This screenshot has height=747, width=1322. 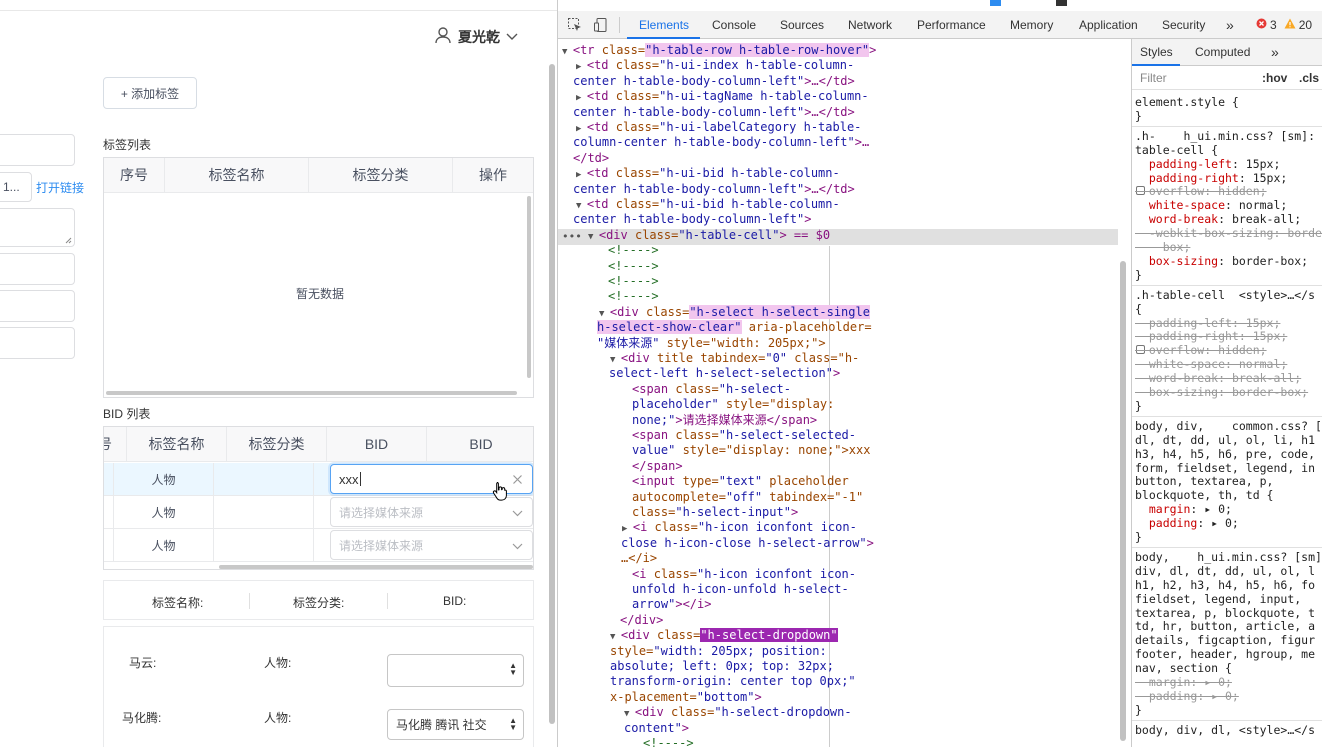 What do you see at coordinates (575, 26) in the screenshot?
I see `inspect-element-icon` at bounding box center [575, 26].